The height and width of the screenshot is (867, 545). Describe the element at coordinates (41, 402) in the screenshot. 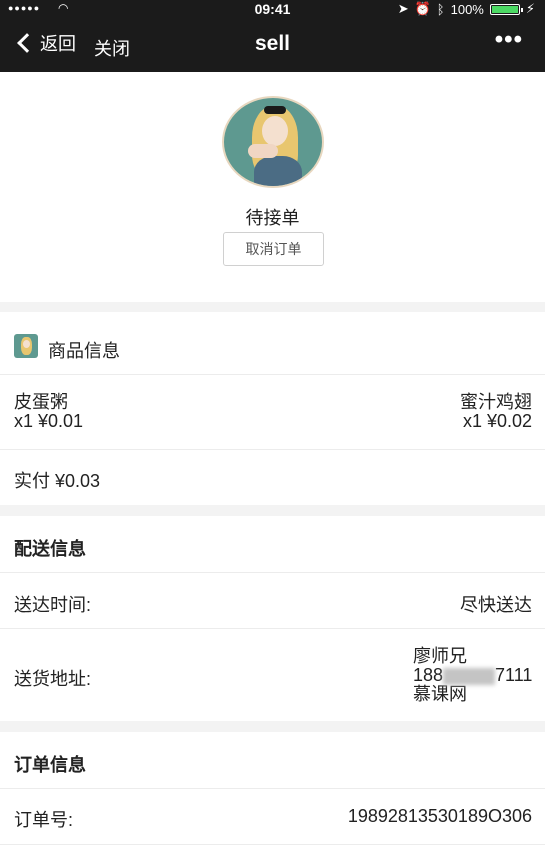

I see `item-name: 皮蛋粥` at that location.